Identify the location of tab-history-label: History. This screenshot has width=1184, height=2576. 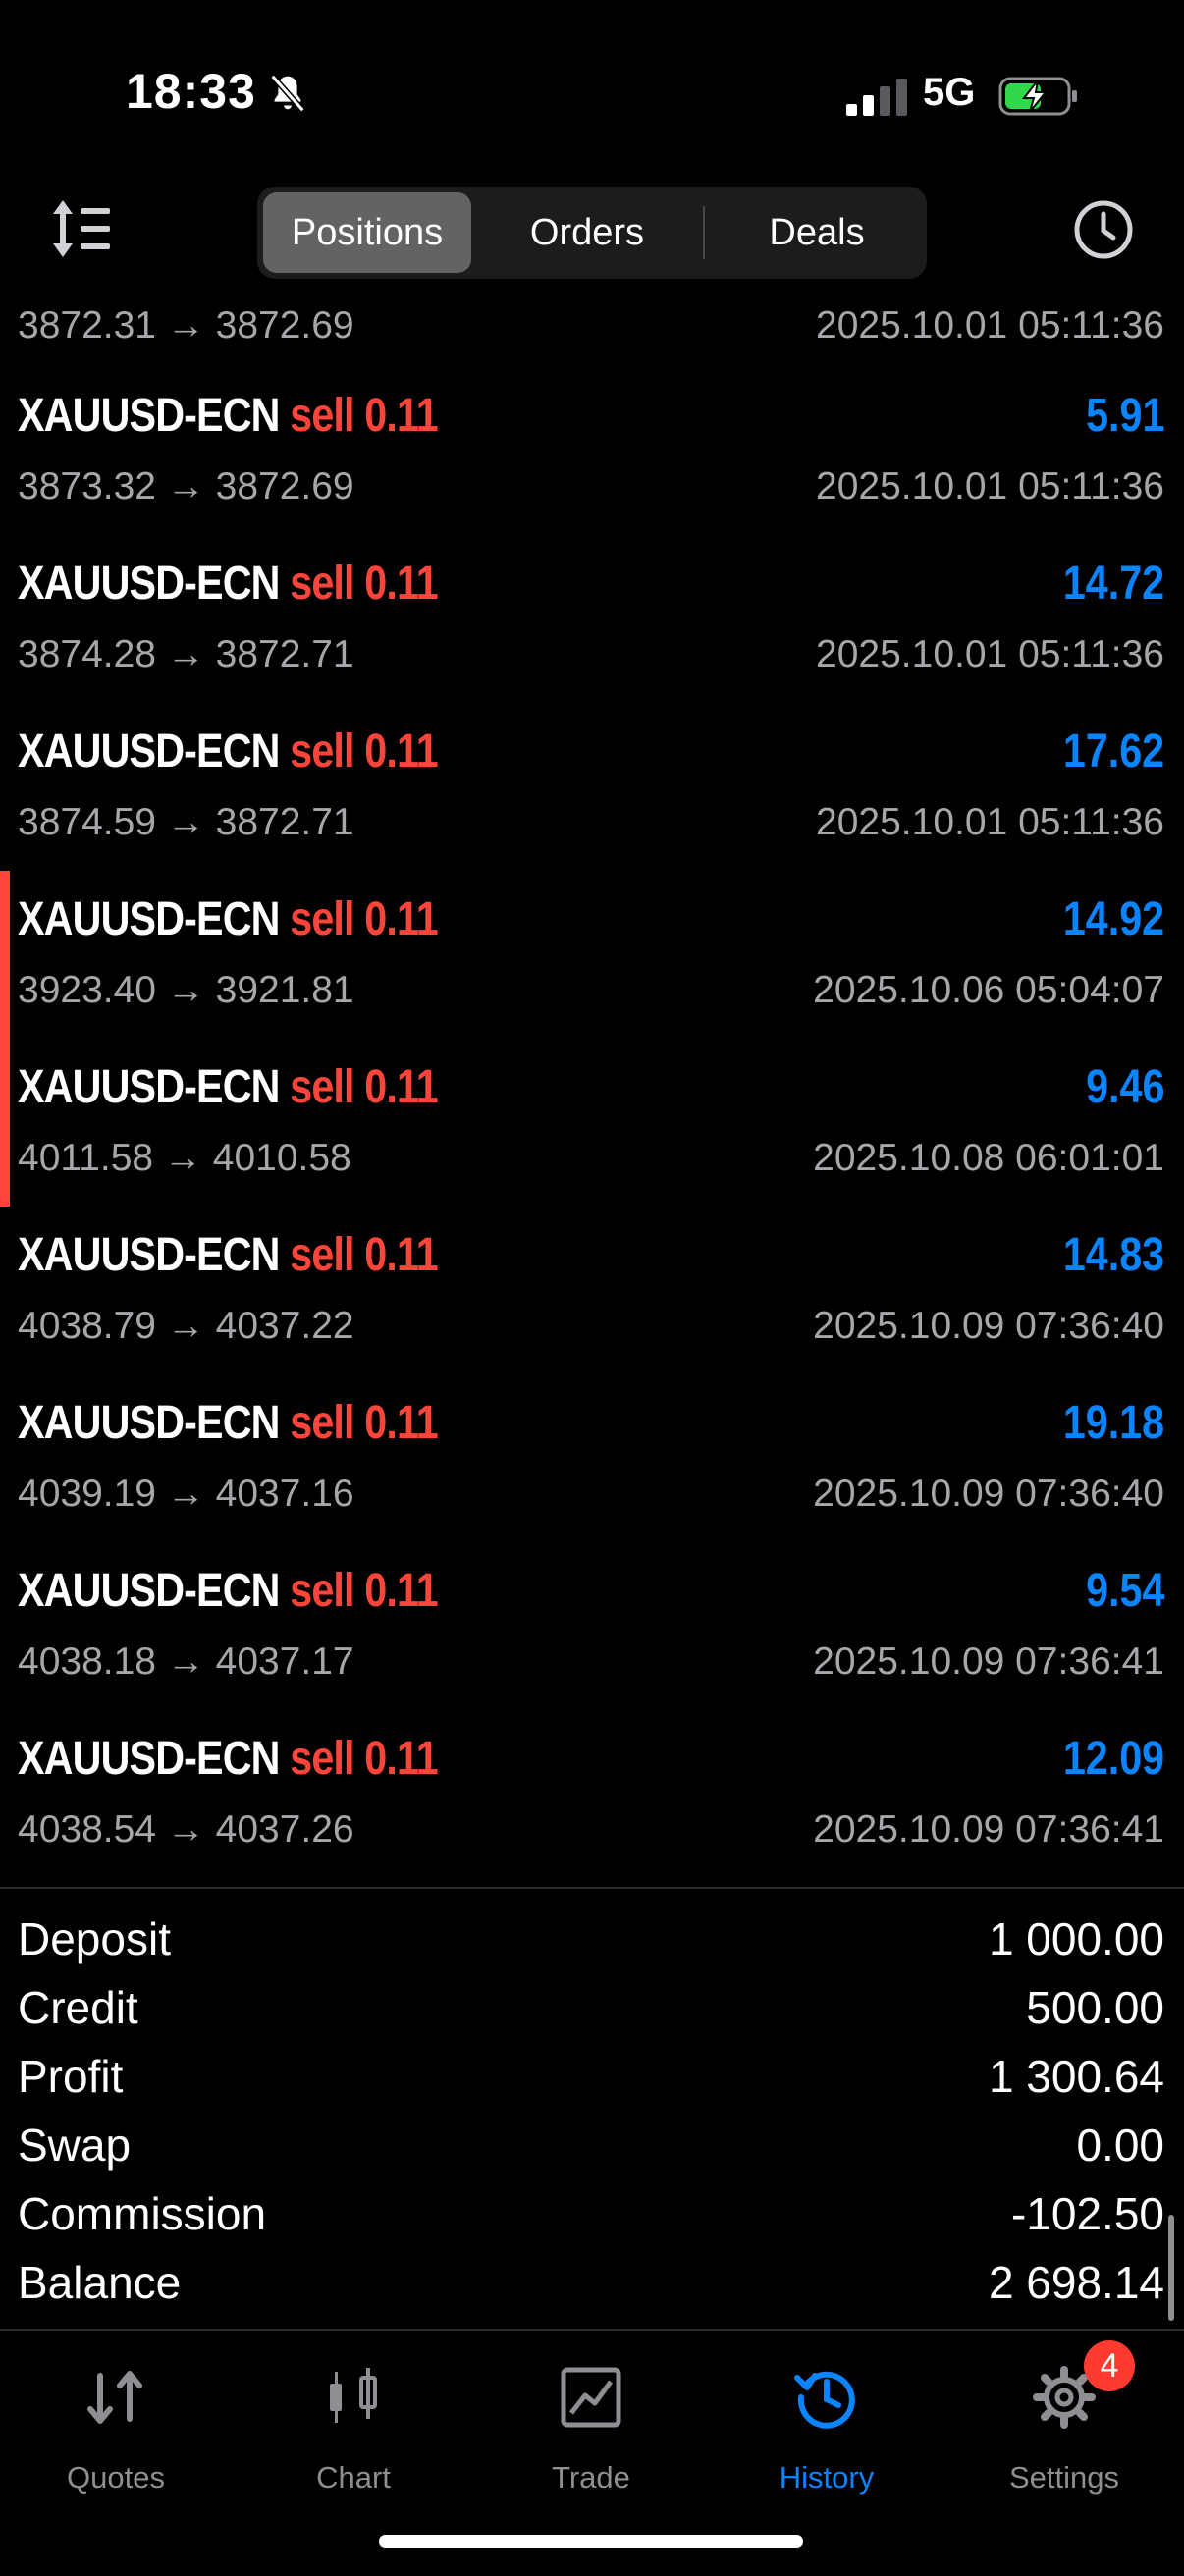
(827, 2477).